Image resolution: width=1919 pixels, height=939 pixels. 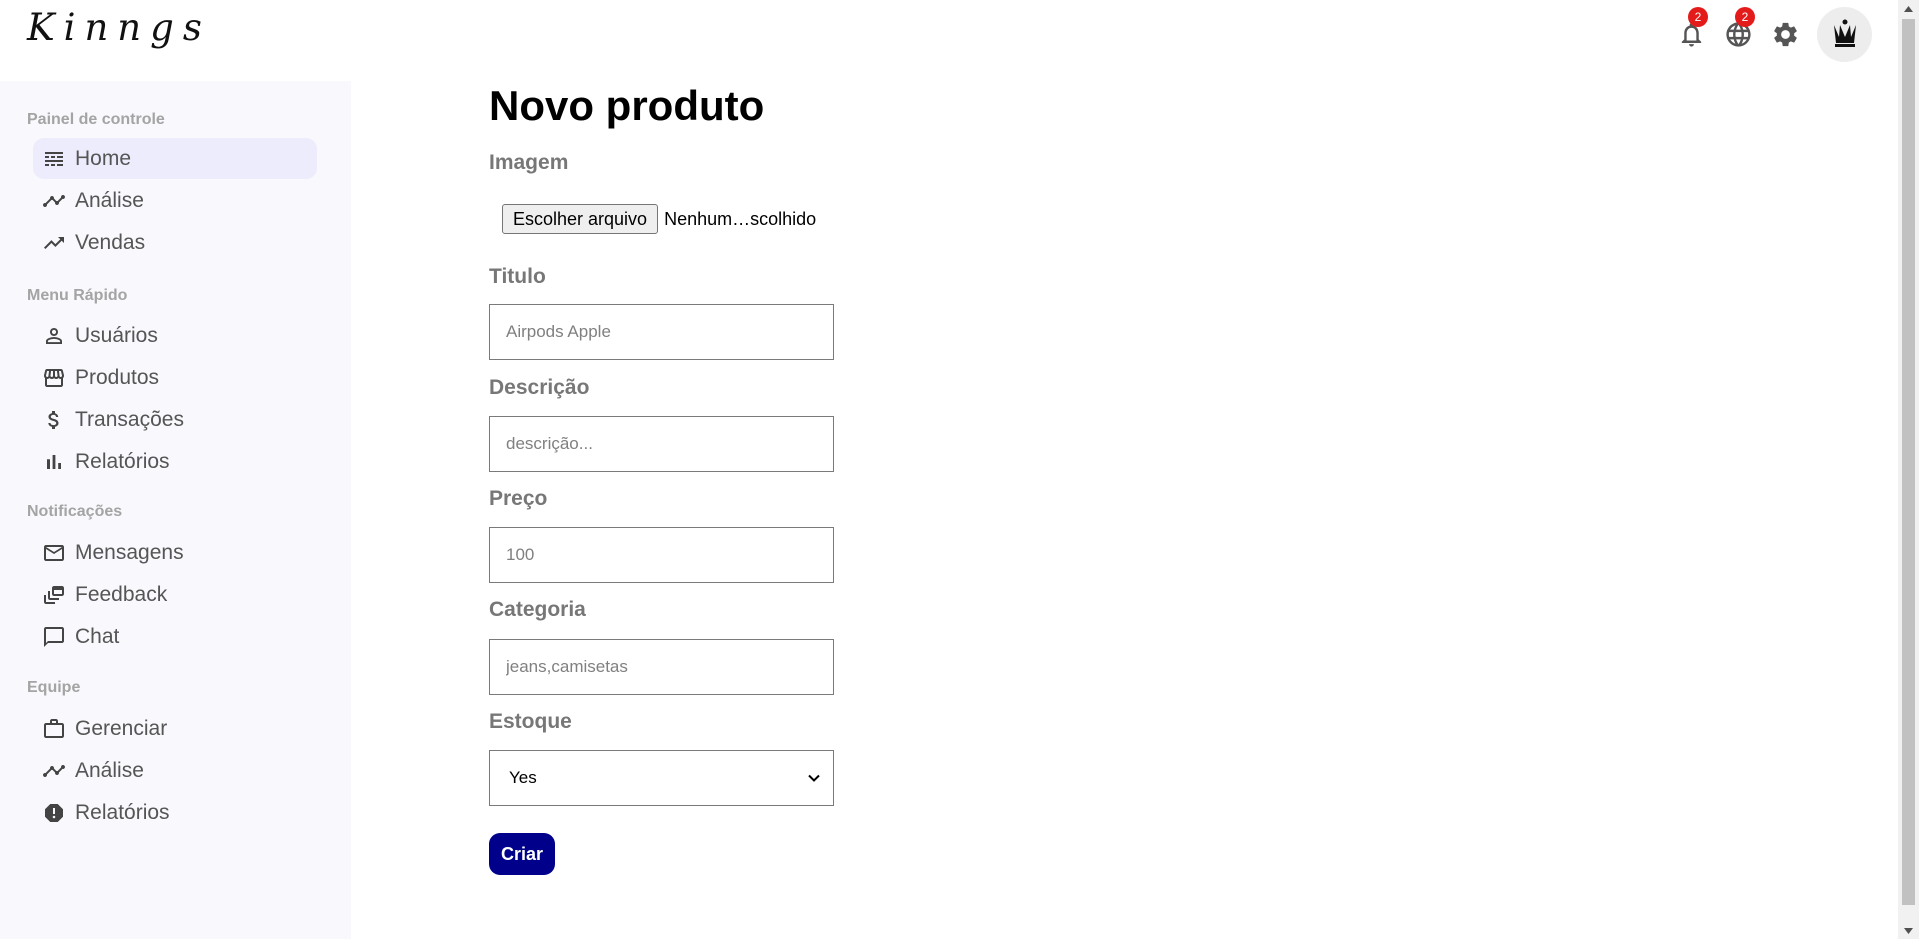 I want to click on sidebar-item-label: Transações, so click(x=129, y=419).